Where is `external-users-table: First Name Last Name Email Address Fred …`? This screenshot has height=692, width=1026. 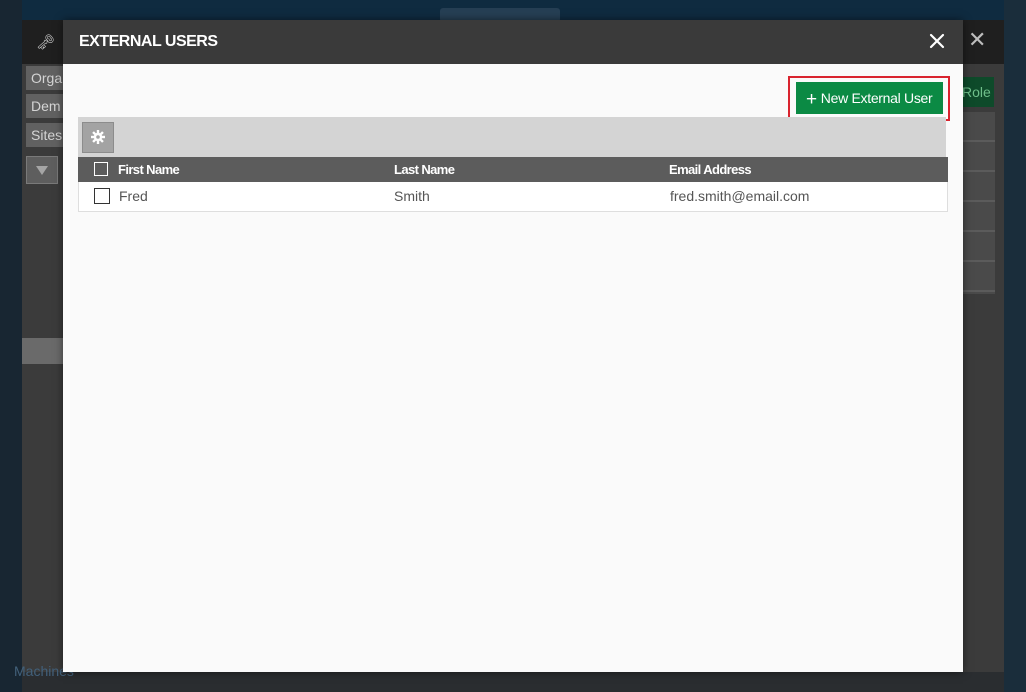
external-users-table: First Name Last Name Email Address Fred … is located at coordinates (513, 184).